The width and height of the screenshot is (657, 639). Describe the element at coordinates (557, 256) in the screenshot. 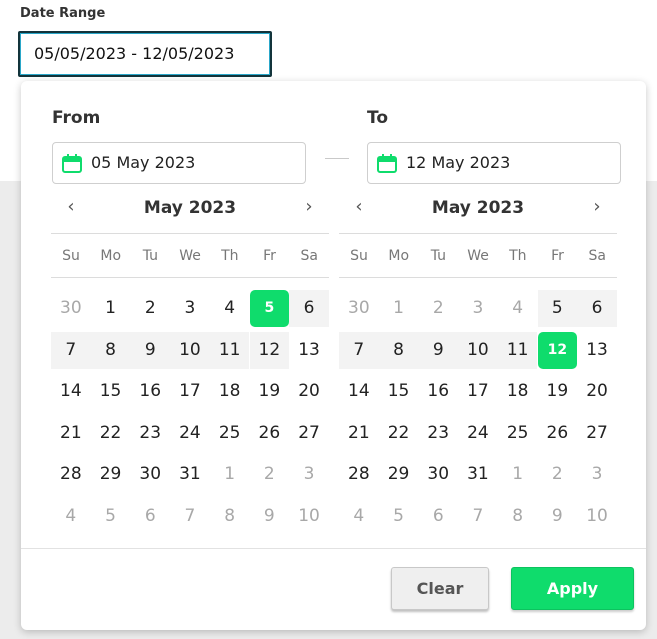

I see `weekday-label: Fr` at that location.